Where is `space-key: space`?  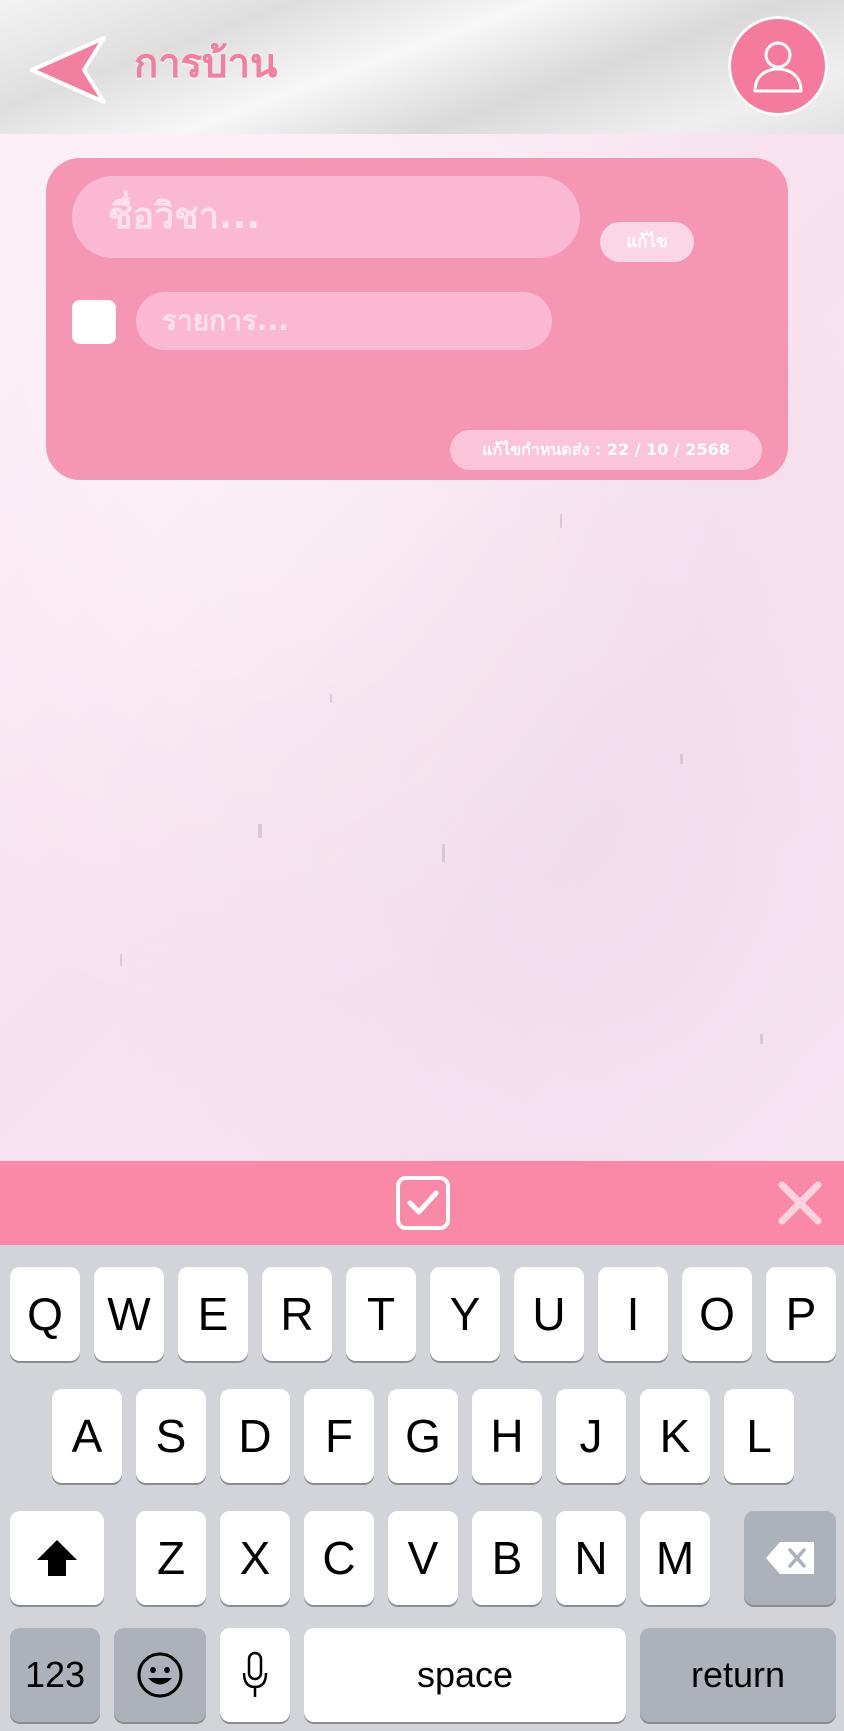
space-key: space is located at coordinates (465, 1675).